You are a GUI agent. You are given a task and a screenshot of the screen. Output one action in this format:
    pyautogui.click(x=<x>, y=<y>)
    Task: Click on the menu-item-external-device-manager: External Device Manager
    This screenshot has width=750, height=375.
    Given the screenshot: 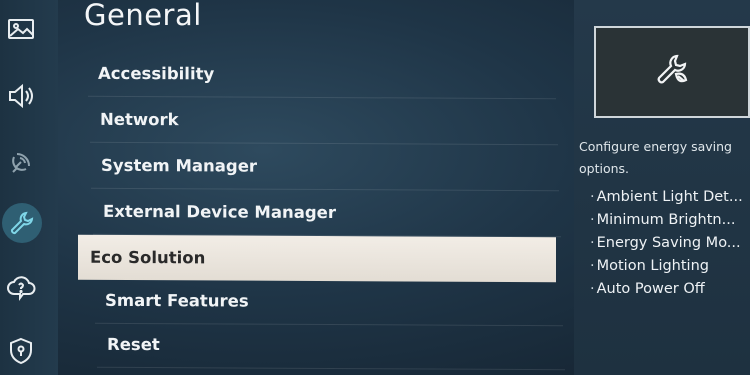 What is the action you would take?
    pyautogui.click(x=327, y=213)
    